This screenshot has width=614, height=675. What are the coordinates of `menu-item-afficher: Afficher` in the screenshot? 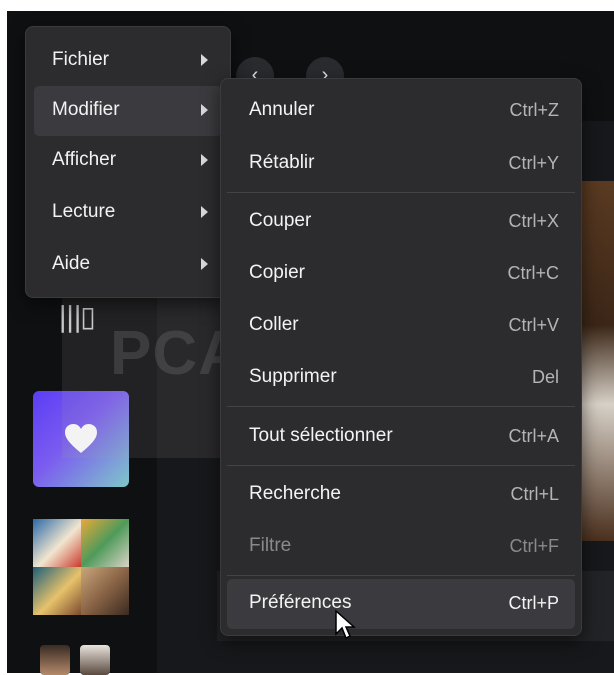 It's located at (128, 161).